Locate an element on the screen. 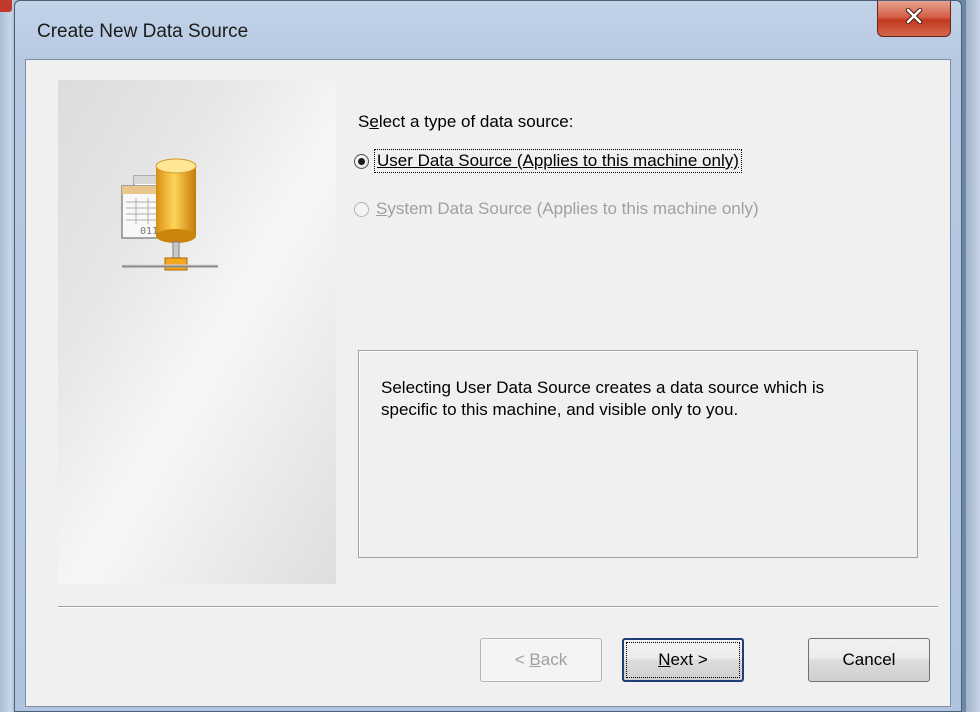 This screenshot has width=980, height=712. radio-button-disabled is located at coordinates (361, 209).